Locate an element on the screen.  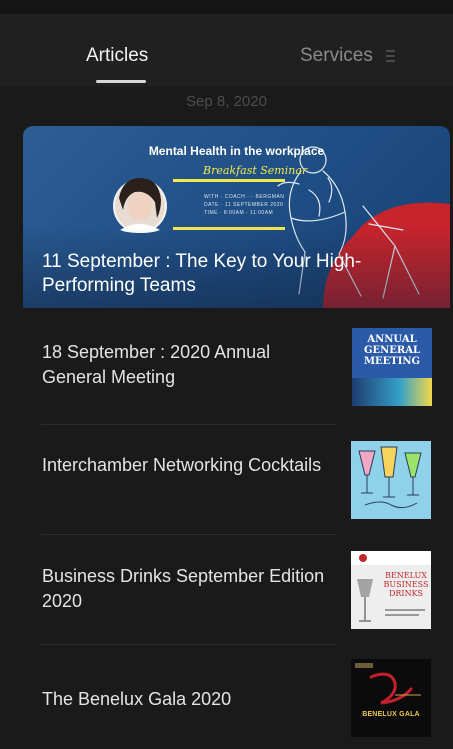
featured-banner-detail-line: DATE · 11 SEPTEMBER 2020 is located at coordinates (244, 205).